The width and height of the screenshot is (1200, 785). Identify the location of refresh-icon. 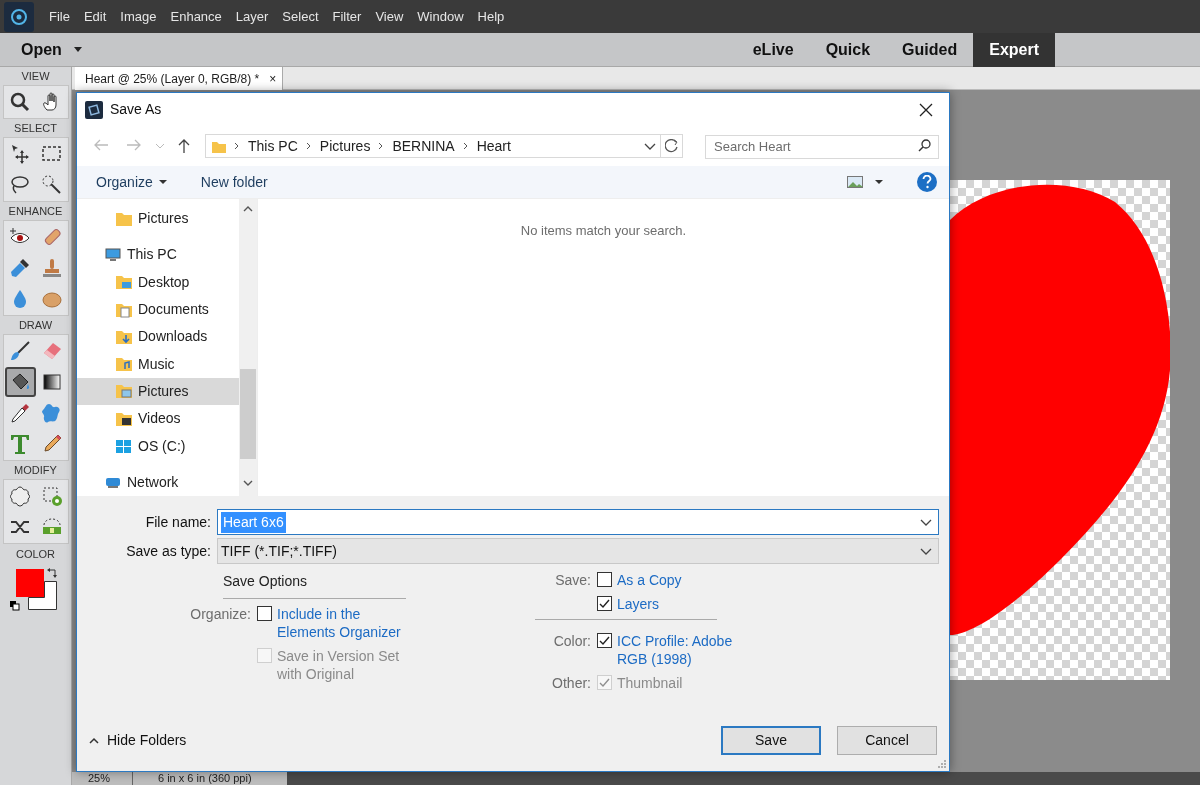
(671, 146).